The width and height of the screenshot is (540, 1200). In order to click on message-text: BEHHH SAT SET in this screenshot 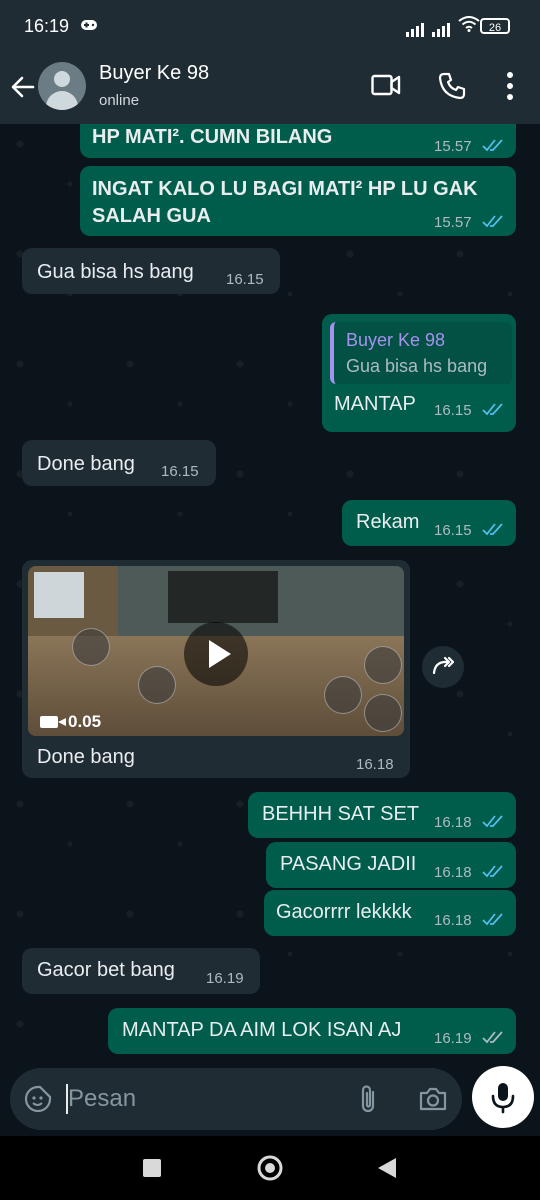, I will do `click(341, 814)`.